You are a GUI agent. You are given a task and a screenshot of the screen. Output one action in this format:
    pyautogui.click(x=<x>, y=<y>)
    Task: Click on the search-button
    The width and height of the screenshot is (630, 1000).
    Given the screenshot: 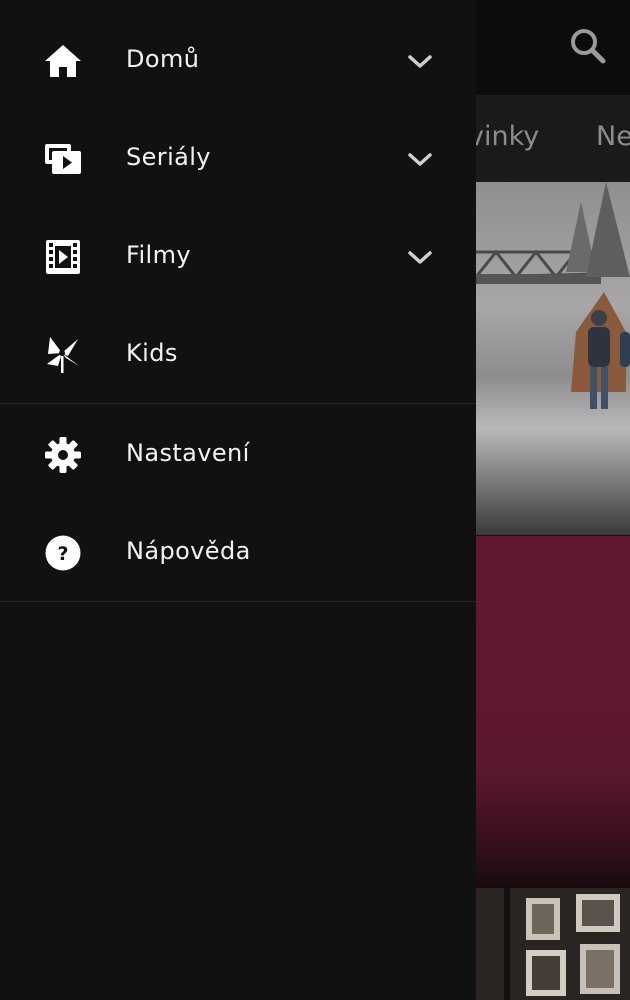 What is the action you would take?
    pyautogui.click(x=588, y=46)
    